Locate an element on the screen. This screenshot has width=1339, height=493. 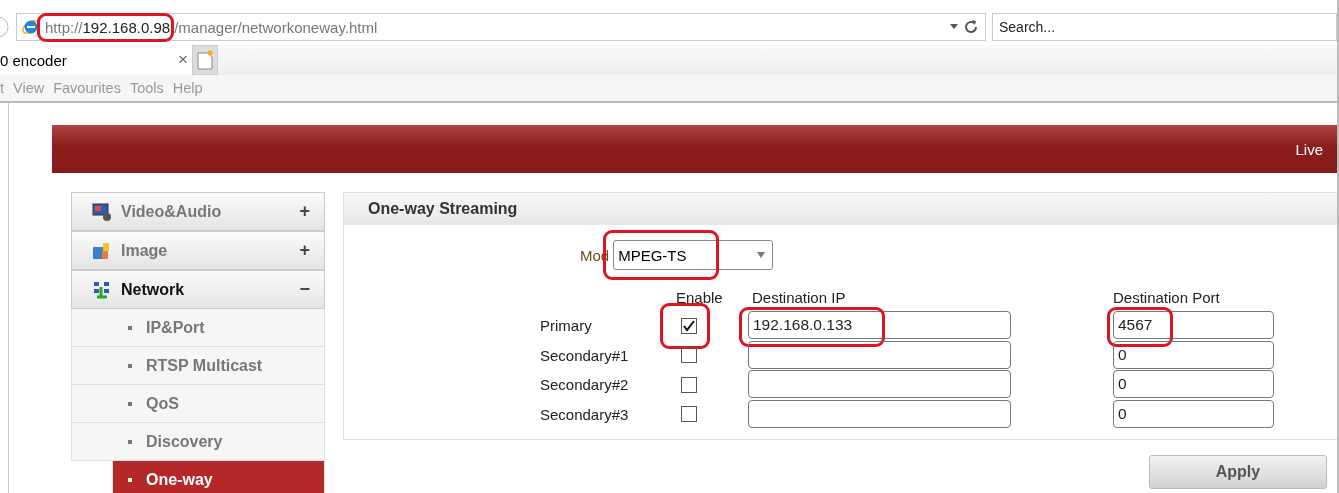
address-bar: http://192.168.0.98 /manager/networkoneway.html is located at coordinates (501, 27).